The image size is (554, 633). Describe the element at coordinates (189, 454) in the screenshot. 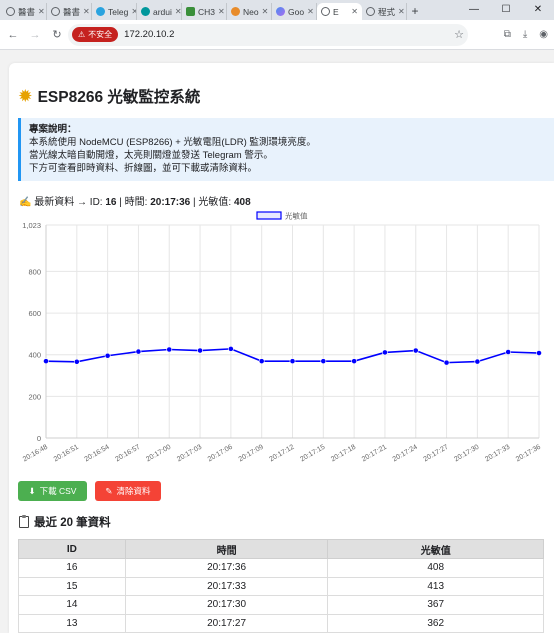

I see `x-tick-label: 20:17:03` at that location.